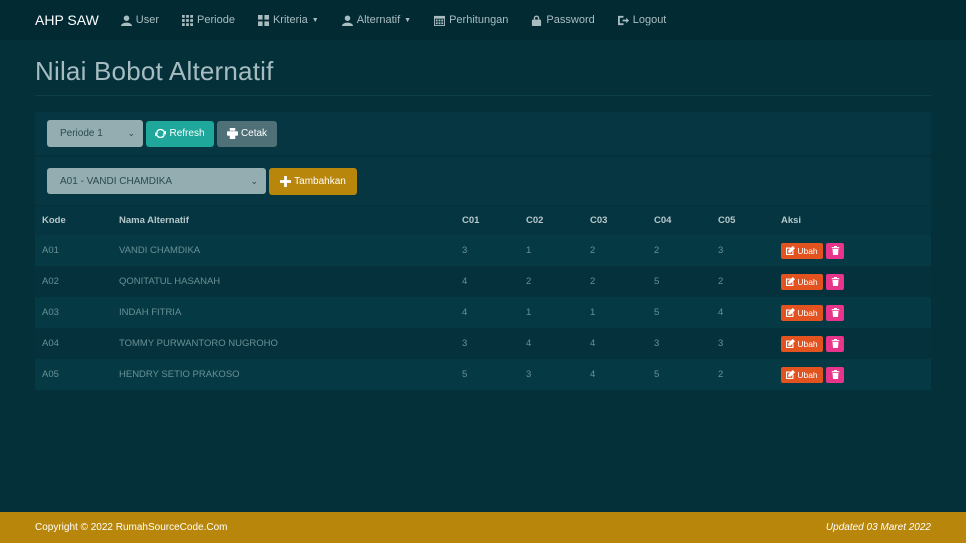 This screenshot has height=543, width=966. What do you see at coordinates (50, 250) in the screenshot?
I see `cell-kode: A01` at bounding box center [50, 250].